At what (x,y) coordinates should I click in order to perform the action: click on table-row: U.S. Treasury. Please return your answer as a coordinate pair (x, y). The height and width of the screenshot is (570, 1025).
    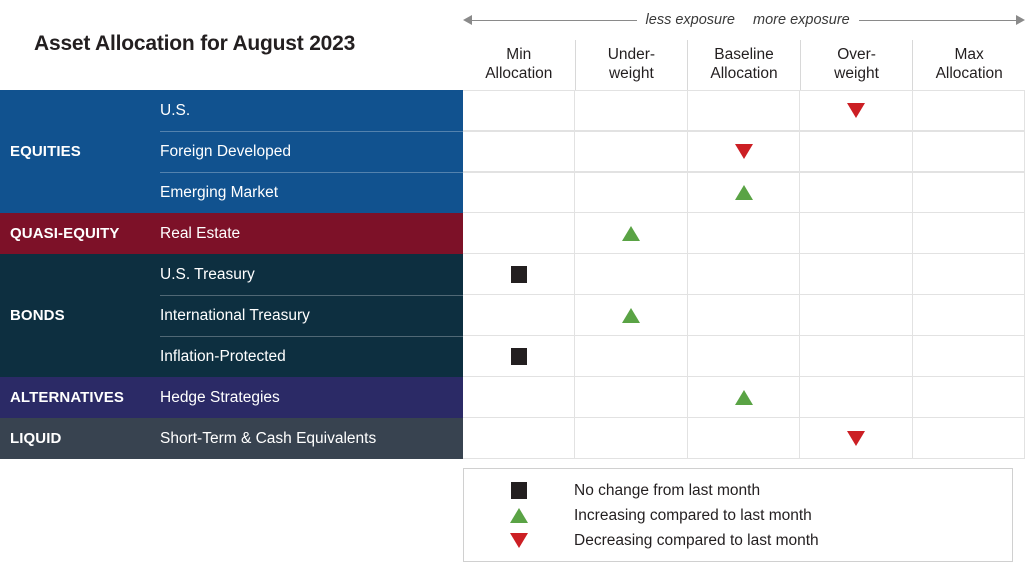
    Looking at the image, I should click on (592, 274).